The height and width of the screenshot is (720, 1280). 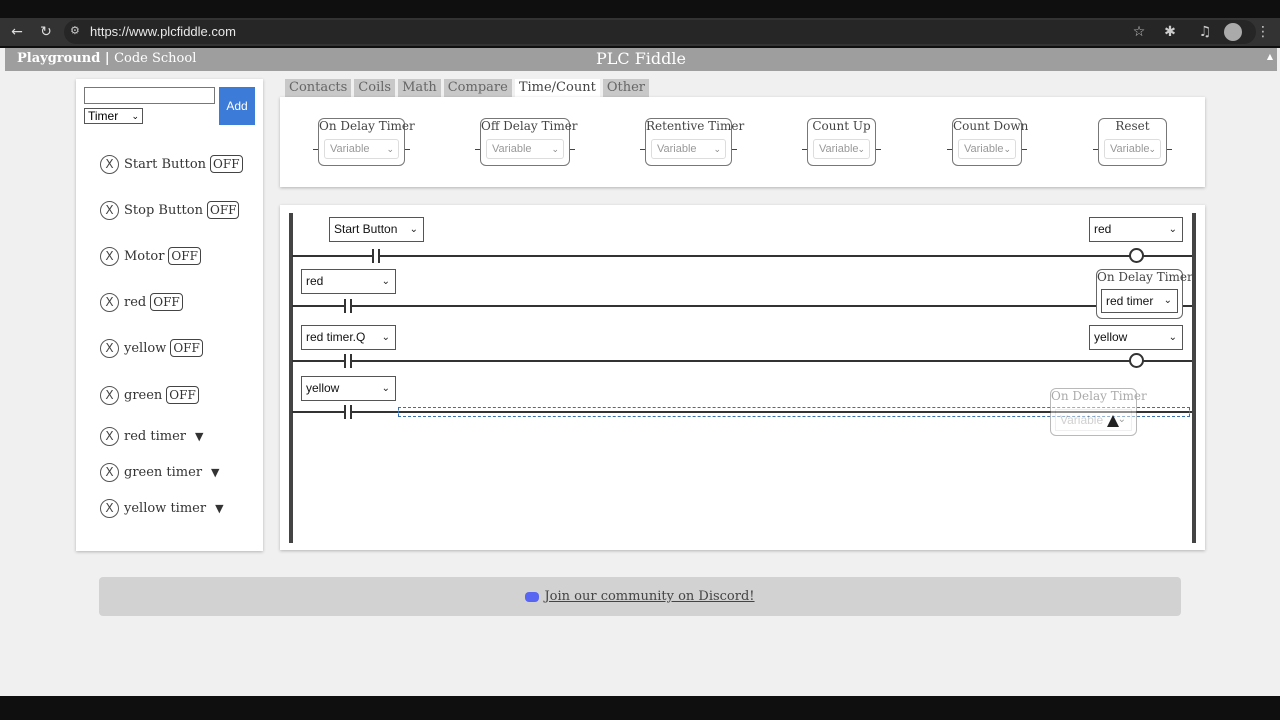 I want to click on media-icon: ♫, so click(x=1205, y=32).